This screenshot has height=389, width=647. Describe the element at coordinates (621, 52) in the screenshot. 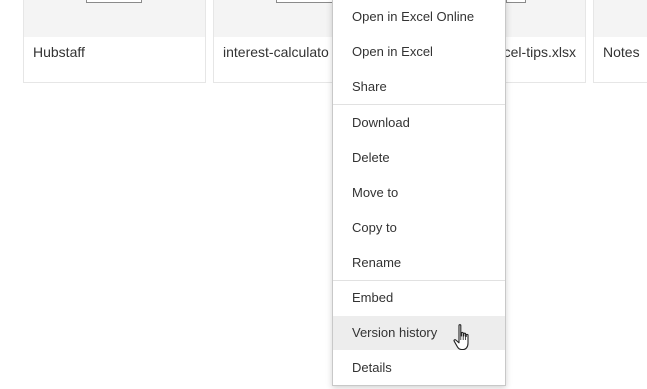

I see `file-name: Notes` at that location.